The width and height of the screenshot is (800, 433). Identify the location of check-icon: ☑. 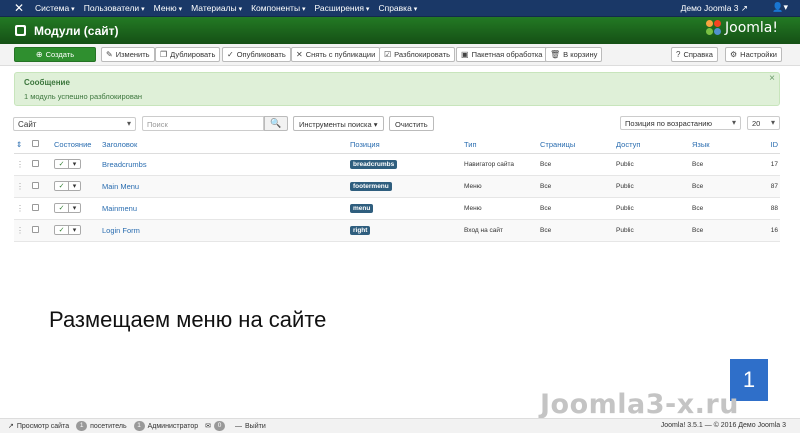
(388, 54).